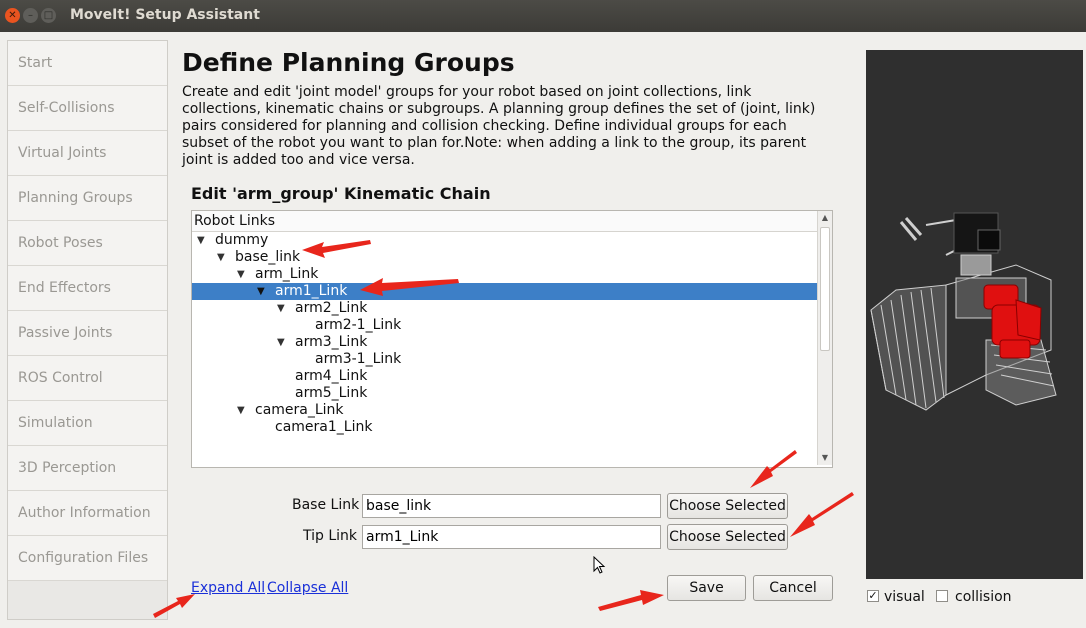  I want to click on mouse-cursor-icon, so click(599, 565).